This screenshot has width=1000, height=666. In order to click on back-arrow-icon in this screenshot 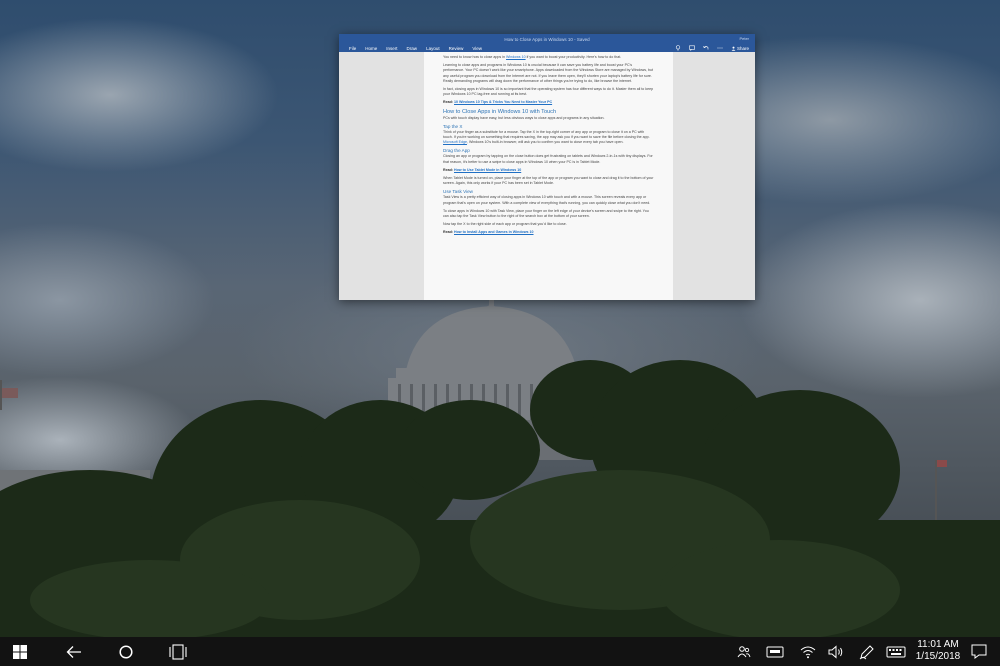, I will do `click(73, 651)`.